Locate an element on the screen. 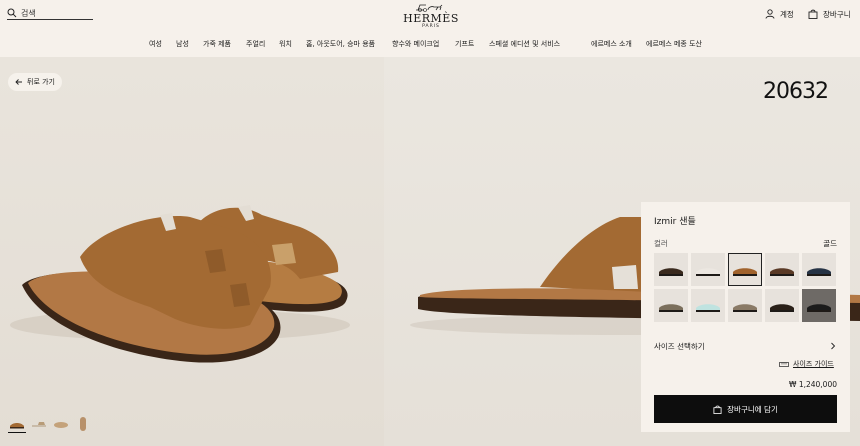  color-swatches is located at coordinates (745, 287).